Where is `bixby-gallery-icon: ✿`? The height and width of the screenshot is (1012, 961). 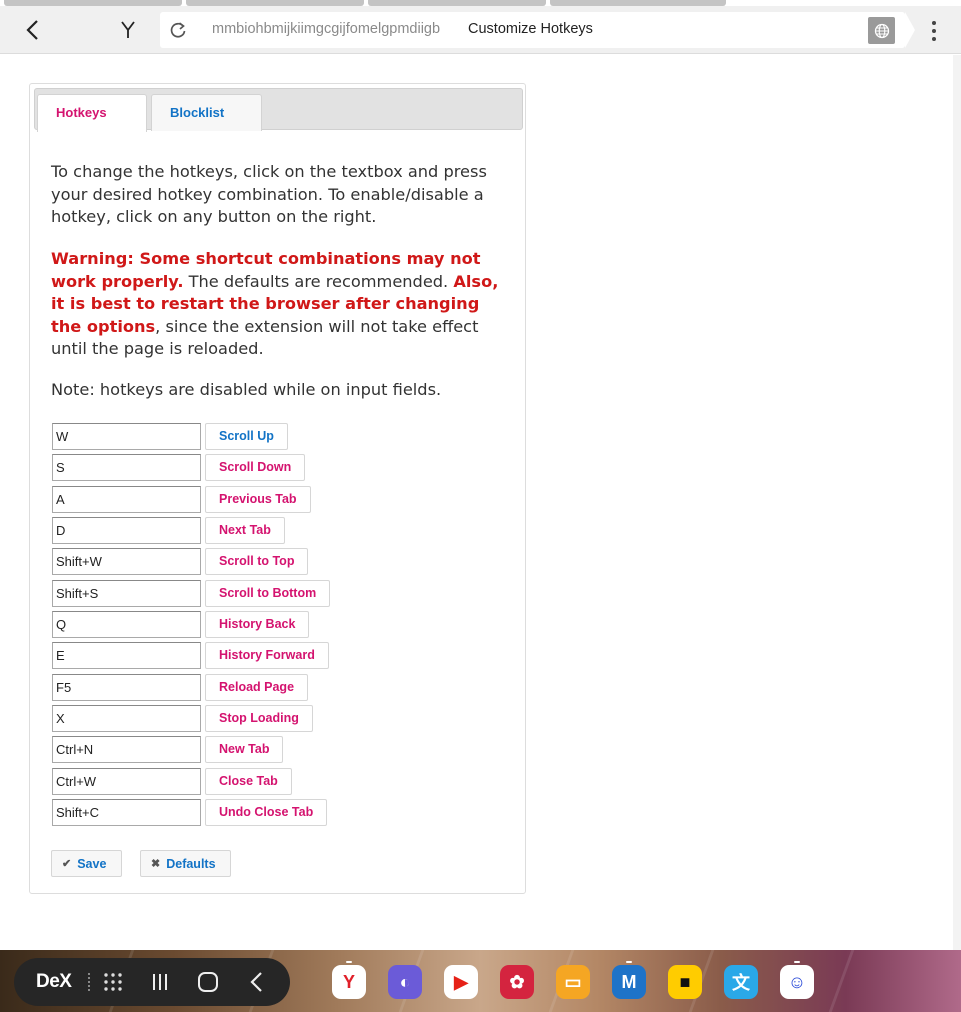 bixby-gallery-icon: ✿ is located at coordinates (517, 982).